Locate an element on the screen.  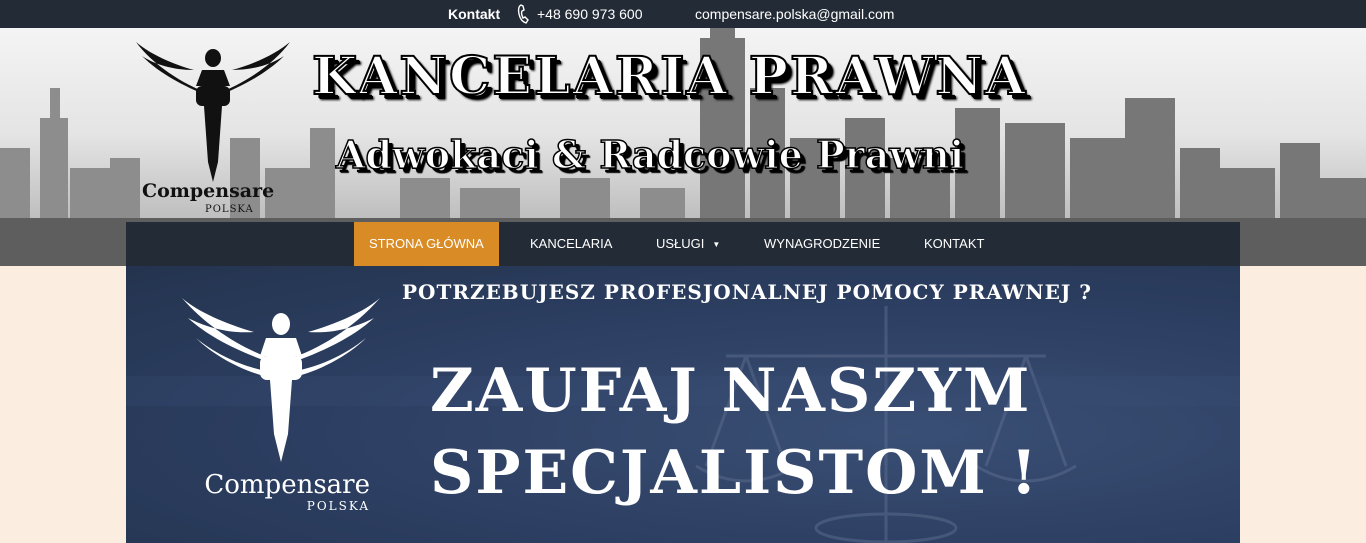
nav-item-kontakt: KONTAKT is located at coordinates (954, 244).